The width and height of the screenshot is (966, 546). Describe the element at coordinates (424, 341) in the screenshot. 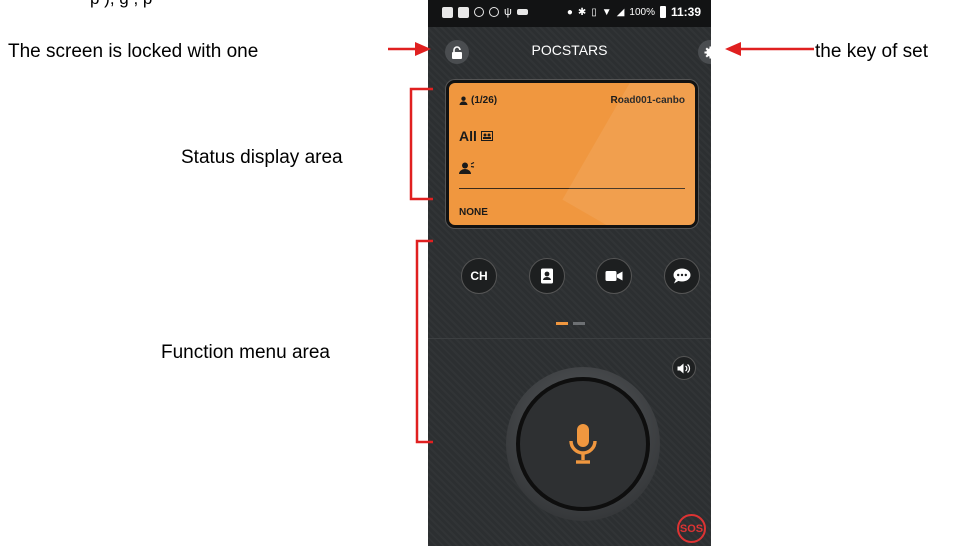

I see `function-area-bracket` at that location.